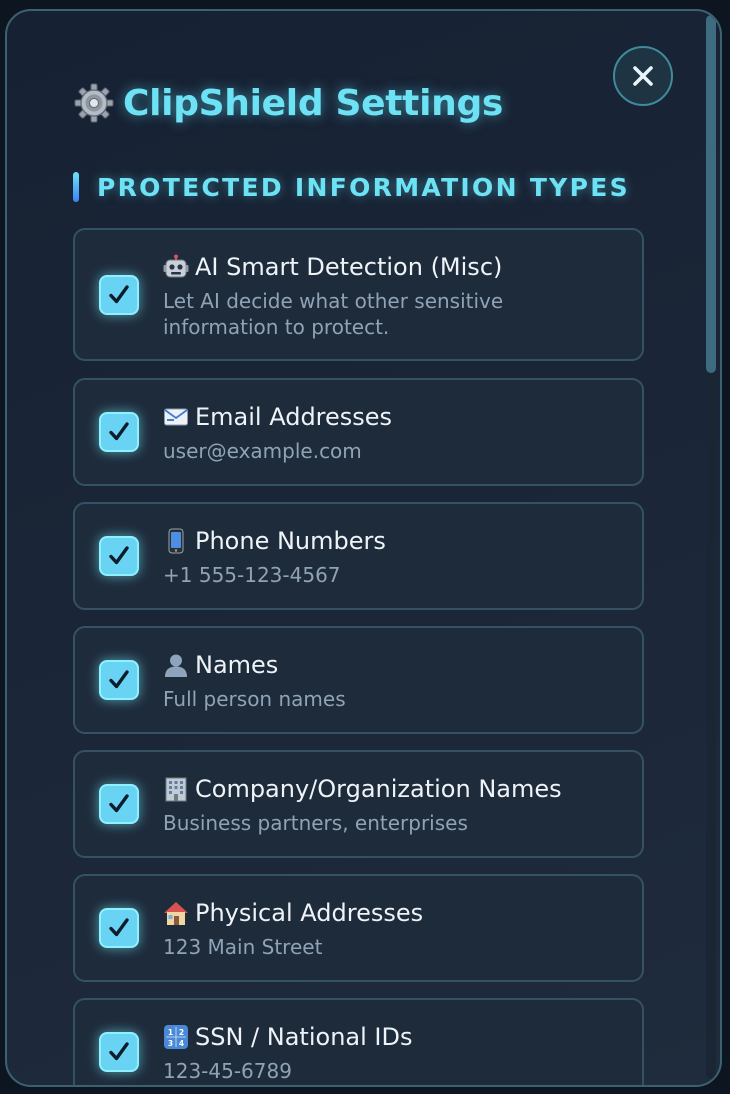  I want to click on checkbox-ai-smart-detection, so click(119, 295).